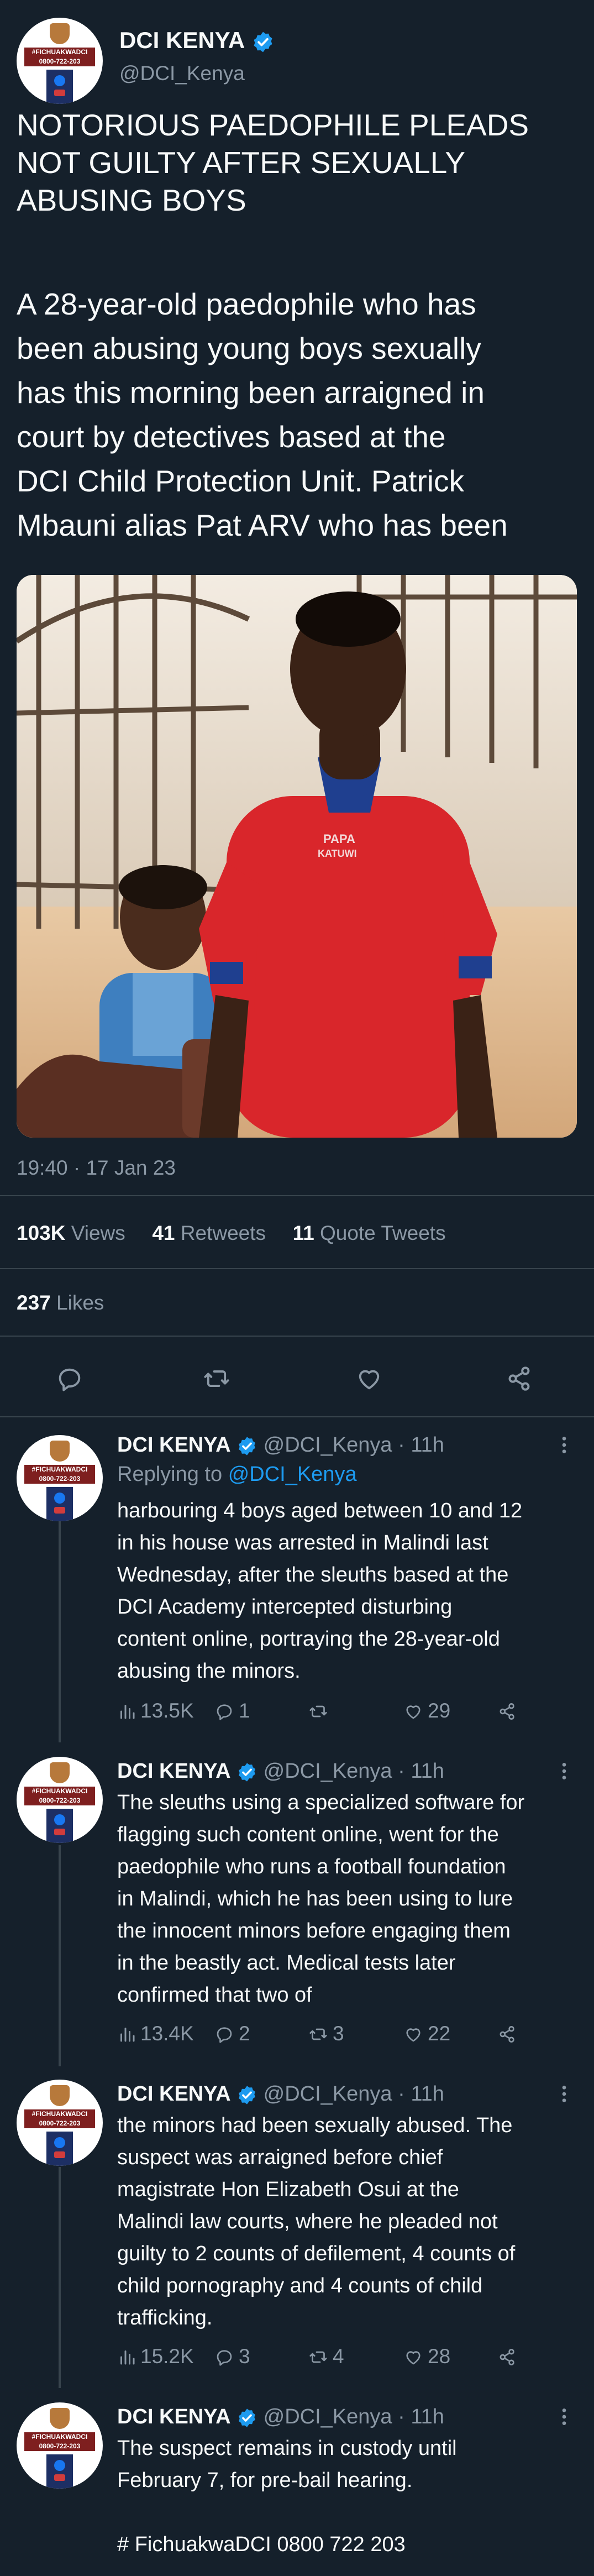 Image resolution: width=594 pixels, height=2576 pixels. What do you see at coordinates (131, 200) in the screenshot?
I see `headline-line: ABUSING BOYS` at bounding box center [131, 200].